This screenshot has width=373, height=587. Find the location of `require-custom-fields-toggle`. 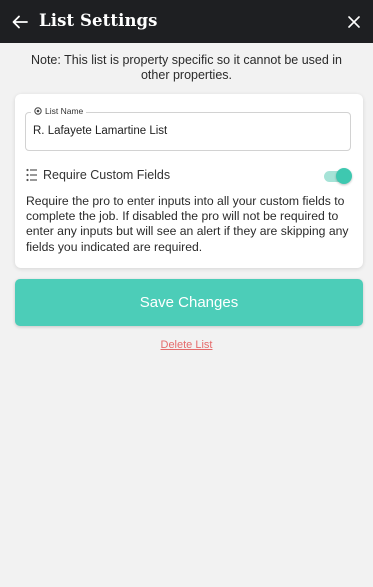

require-custom-fields-toggle is located at coordinates (338, 176).